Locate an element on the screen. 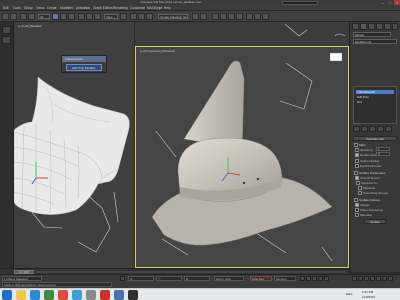 Image resolution: width=400 pixels, height=300 pixels. pan-icon is located at coordinates (378, 278).